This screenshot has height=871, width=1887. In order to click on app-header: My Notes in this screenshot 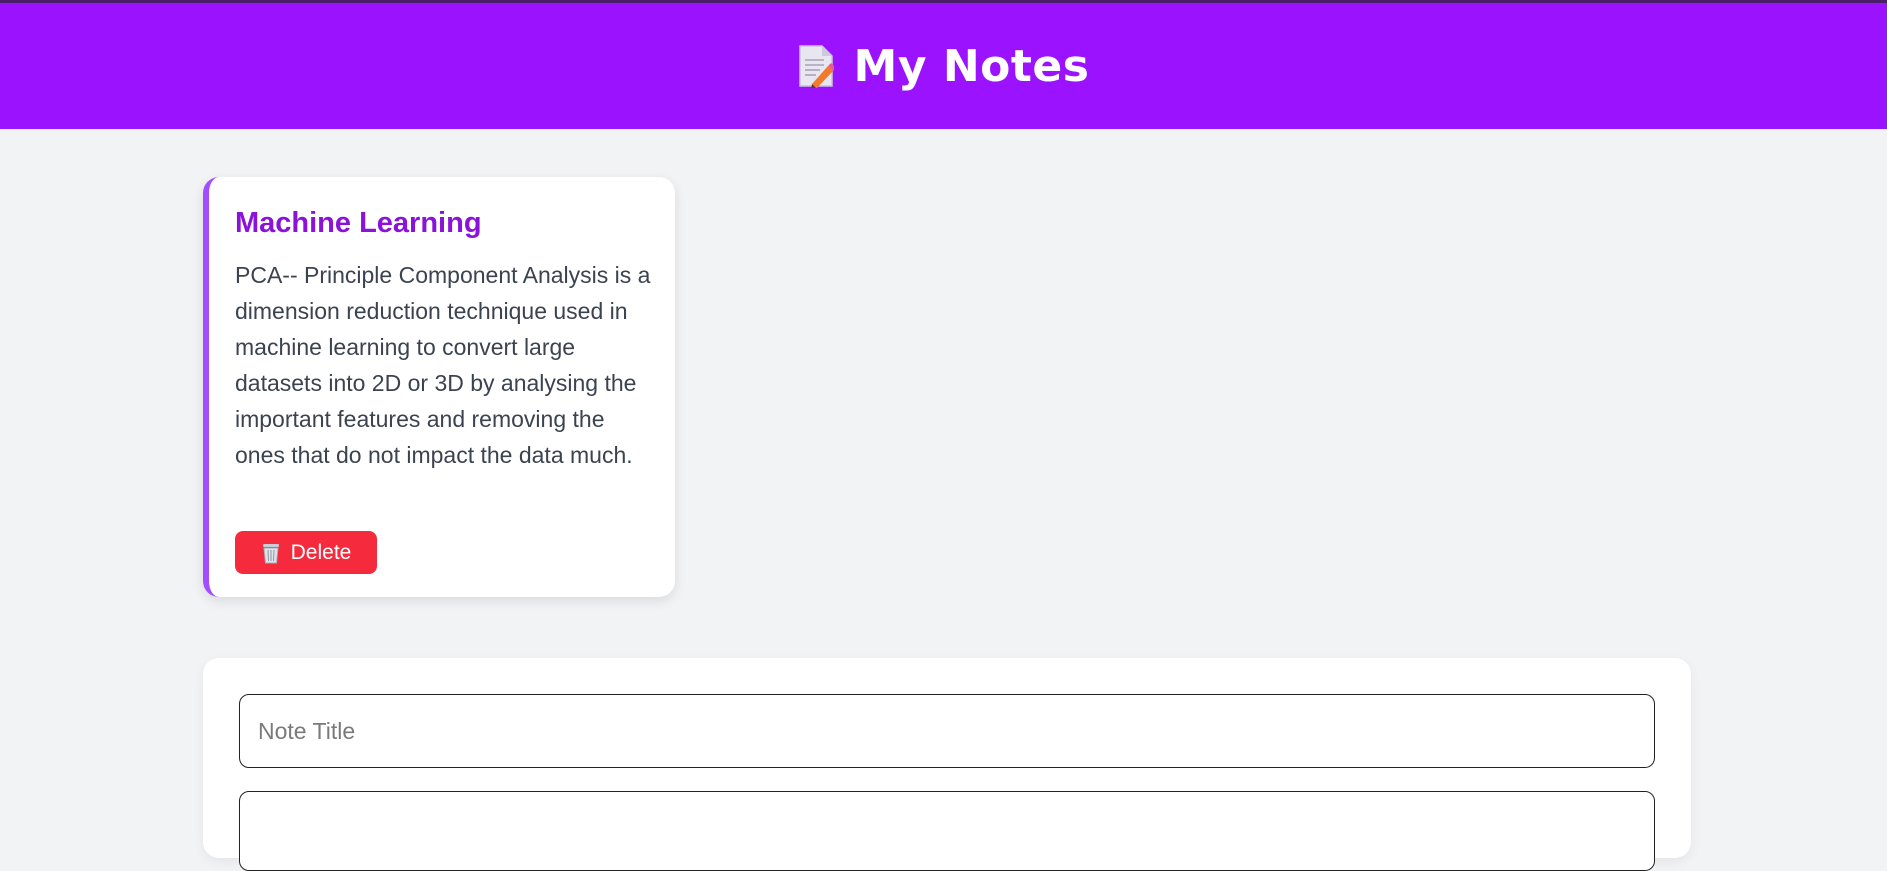, I will do `click(943, 66)`.